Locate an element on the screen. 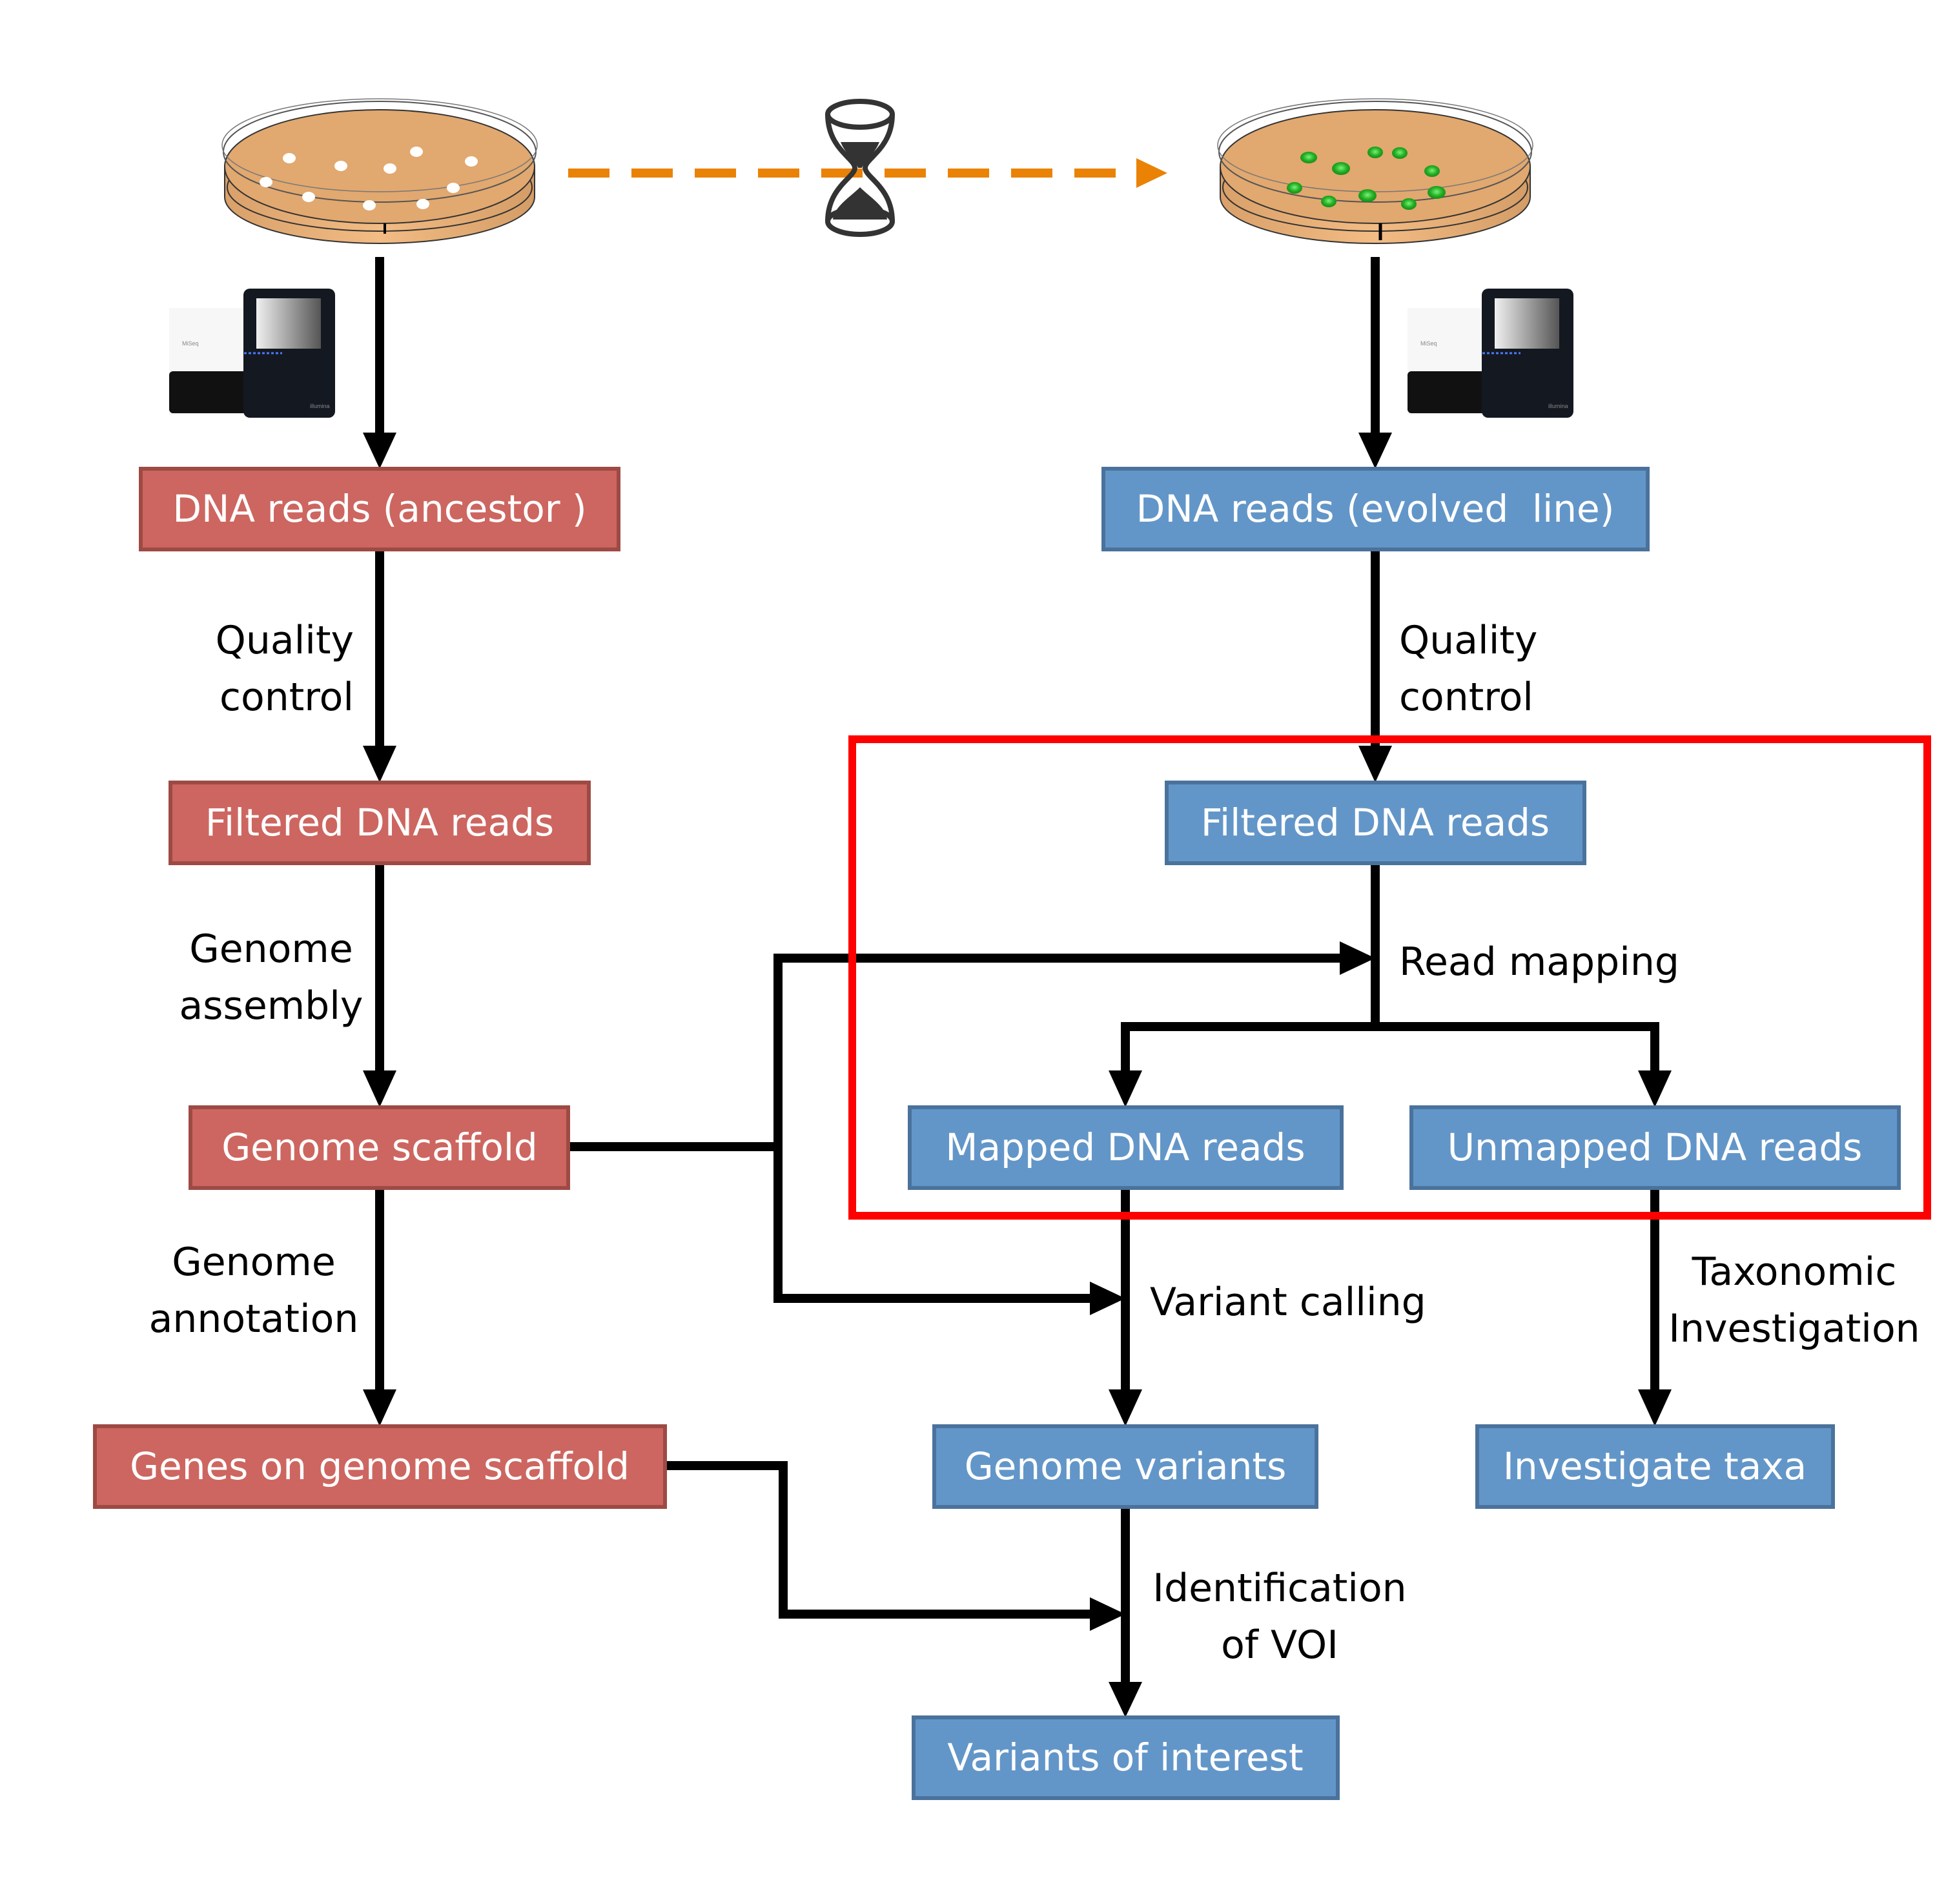 The image size is (1935, 1904). box-label: Unmapped DNA reads is located at coordinates (1655, 1147).